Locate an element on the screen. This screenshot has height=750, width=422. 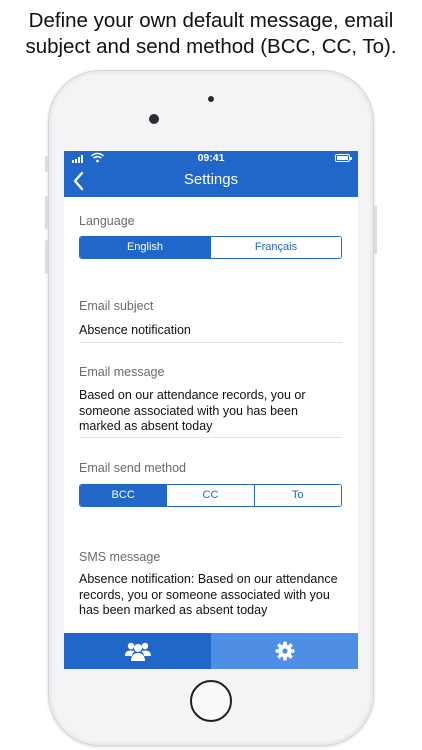
caption-line-1: Define your own default message, email is located at coordinates (211, 20).